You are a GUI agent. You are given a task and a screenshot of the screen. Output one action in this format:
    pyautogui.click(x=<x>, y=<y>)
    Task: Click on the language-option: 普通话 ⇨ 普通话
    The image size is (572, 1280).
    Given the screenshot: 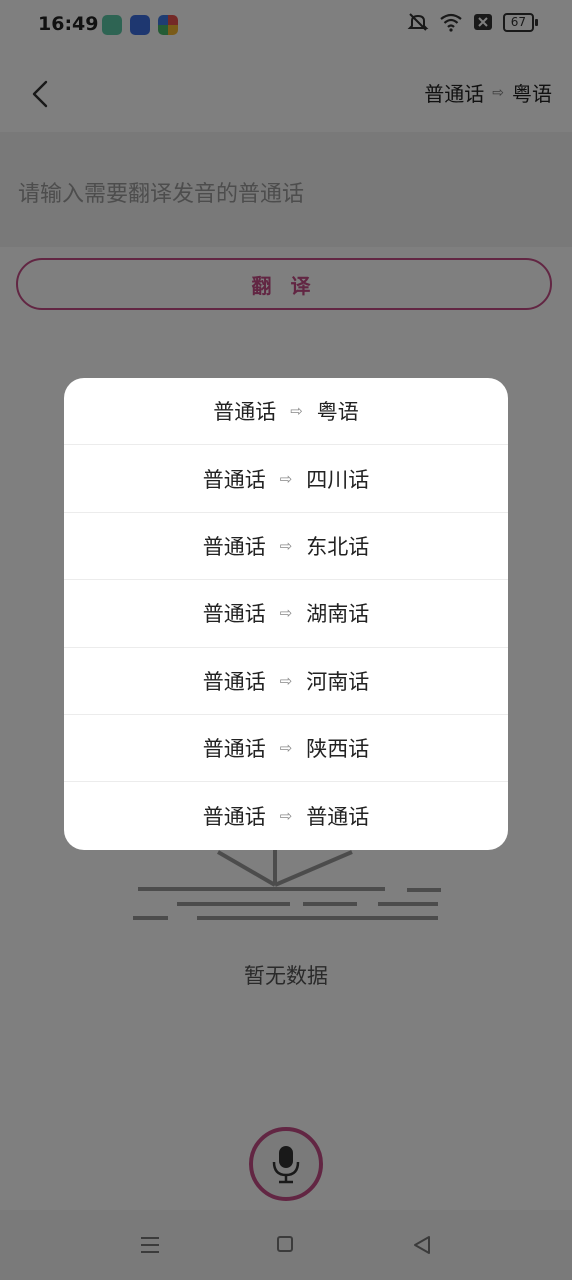 What is the action you would take?
    pyautogui.click(x=286, y=815)
    